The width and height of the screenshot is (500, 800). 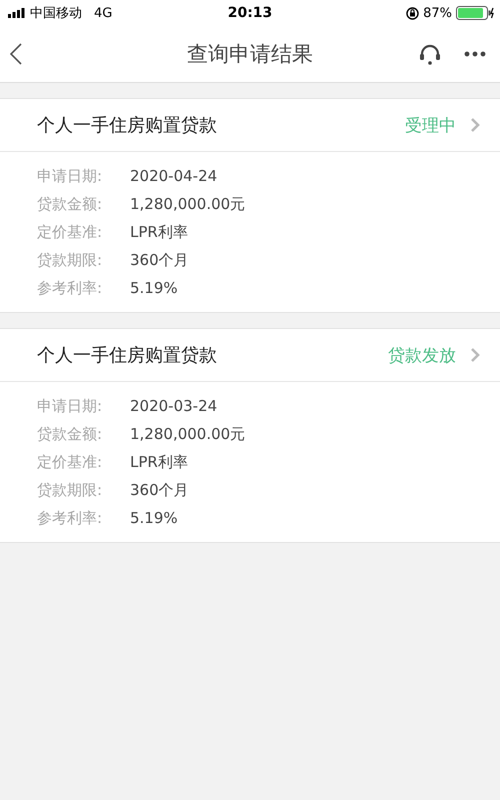 What do you see at coordinates (430, 54) in the screenshot?
I see `headset-icon` at bounding box center [430, 54].